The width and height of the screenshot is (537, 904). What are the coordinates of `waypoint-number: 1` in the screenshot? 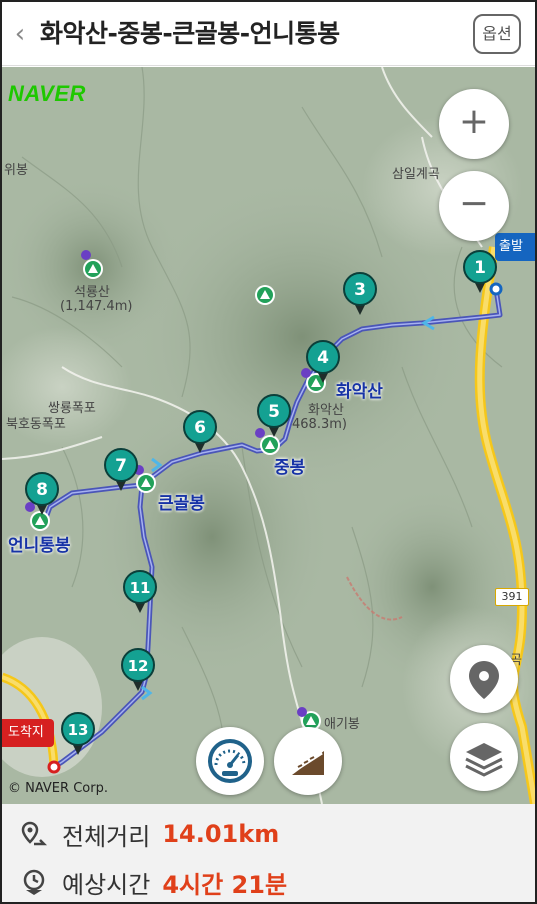 It's located at (480, 268).